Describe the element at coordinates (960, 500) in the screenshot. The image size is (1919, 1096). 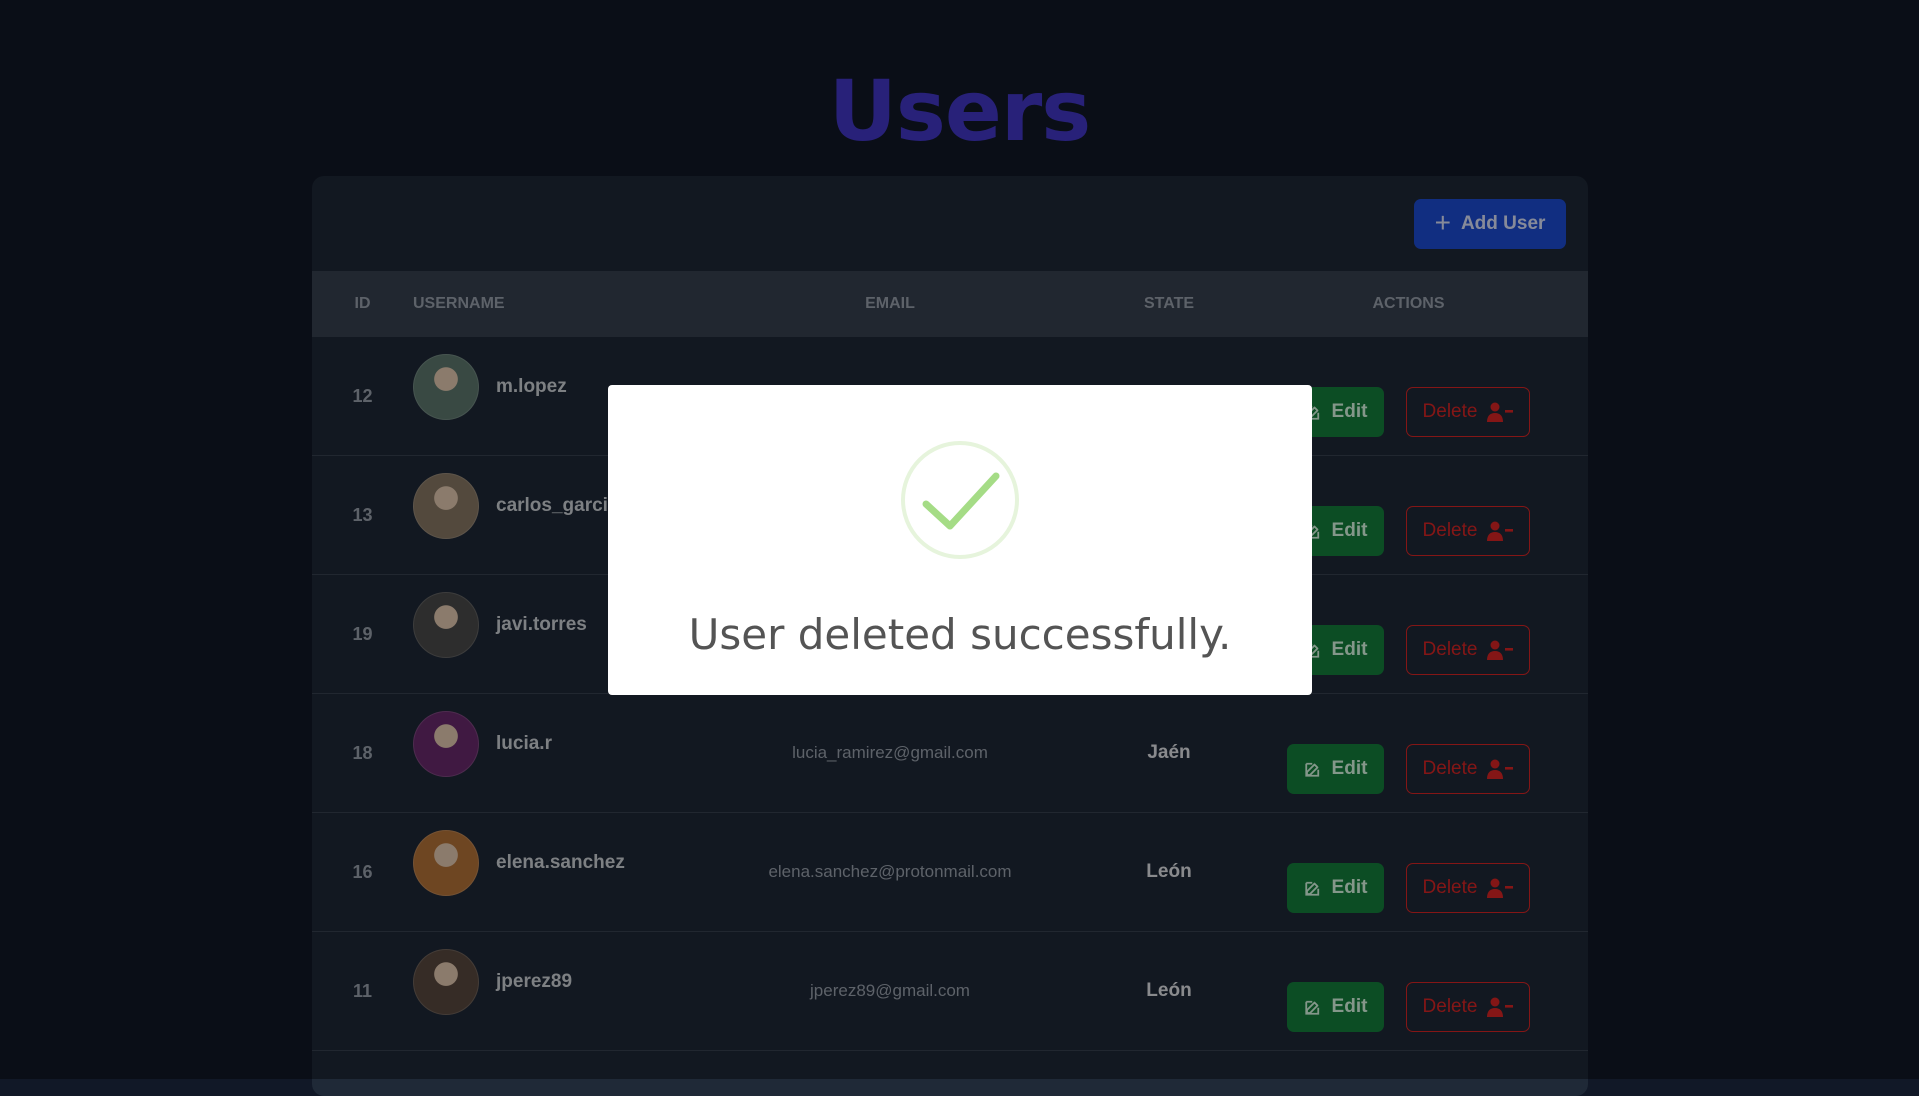
I see `success-check-icon` at that location.